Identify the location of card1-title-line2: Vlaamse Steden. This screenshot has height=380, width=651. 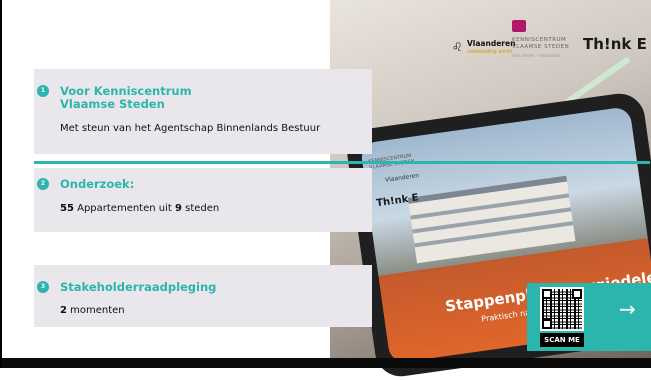
(112, 104).